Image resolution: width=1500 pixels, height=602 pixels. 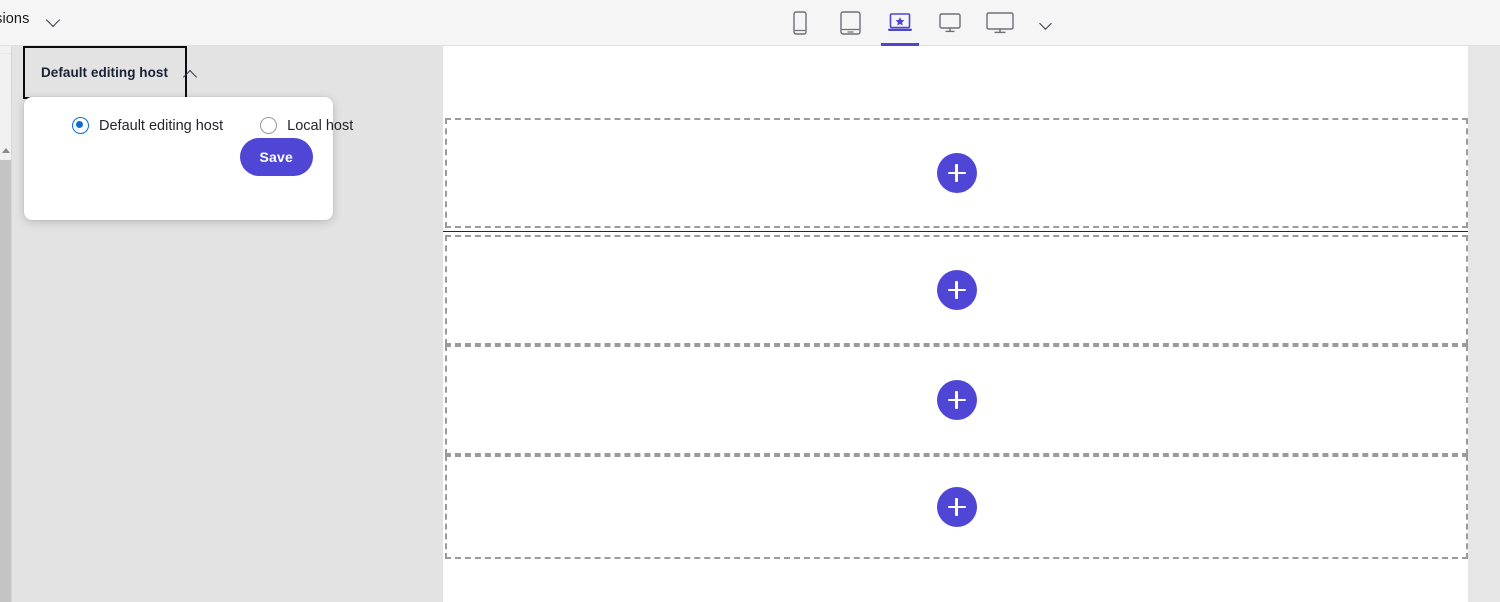 I want to click on device-button-desktop, so click(x=950, y=23).